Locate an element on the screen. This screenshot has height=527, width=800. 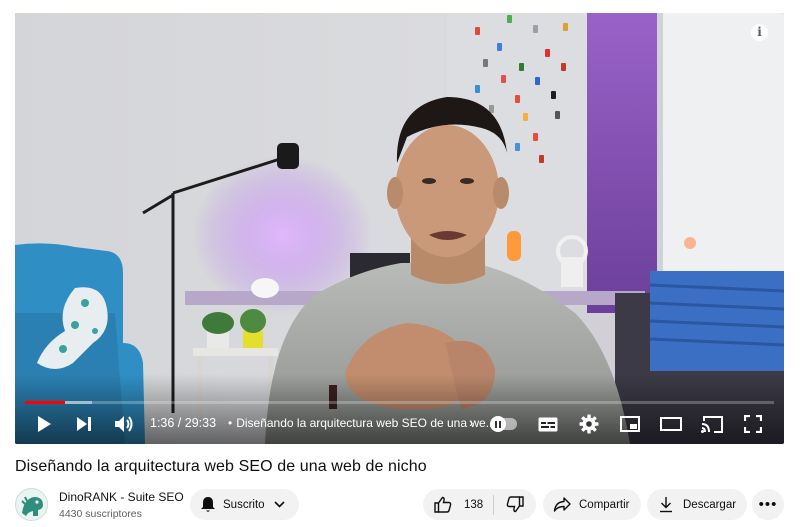
settings-icon is located at coordinates (589, 424).